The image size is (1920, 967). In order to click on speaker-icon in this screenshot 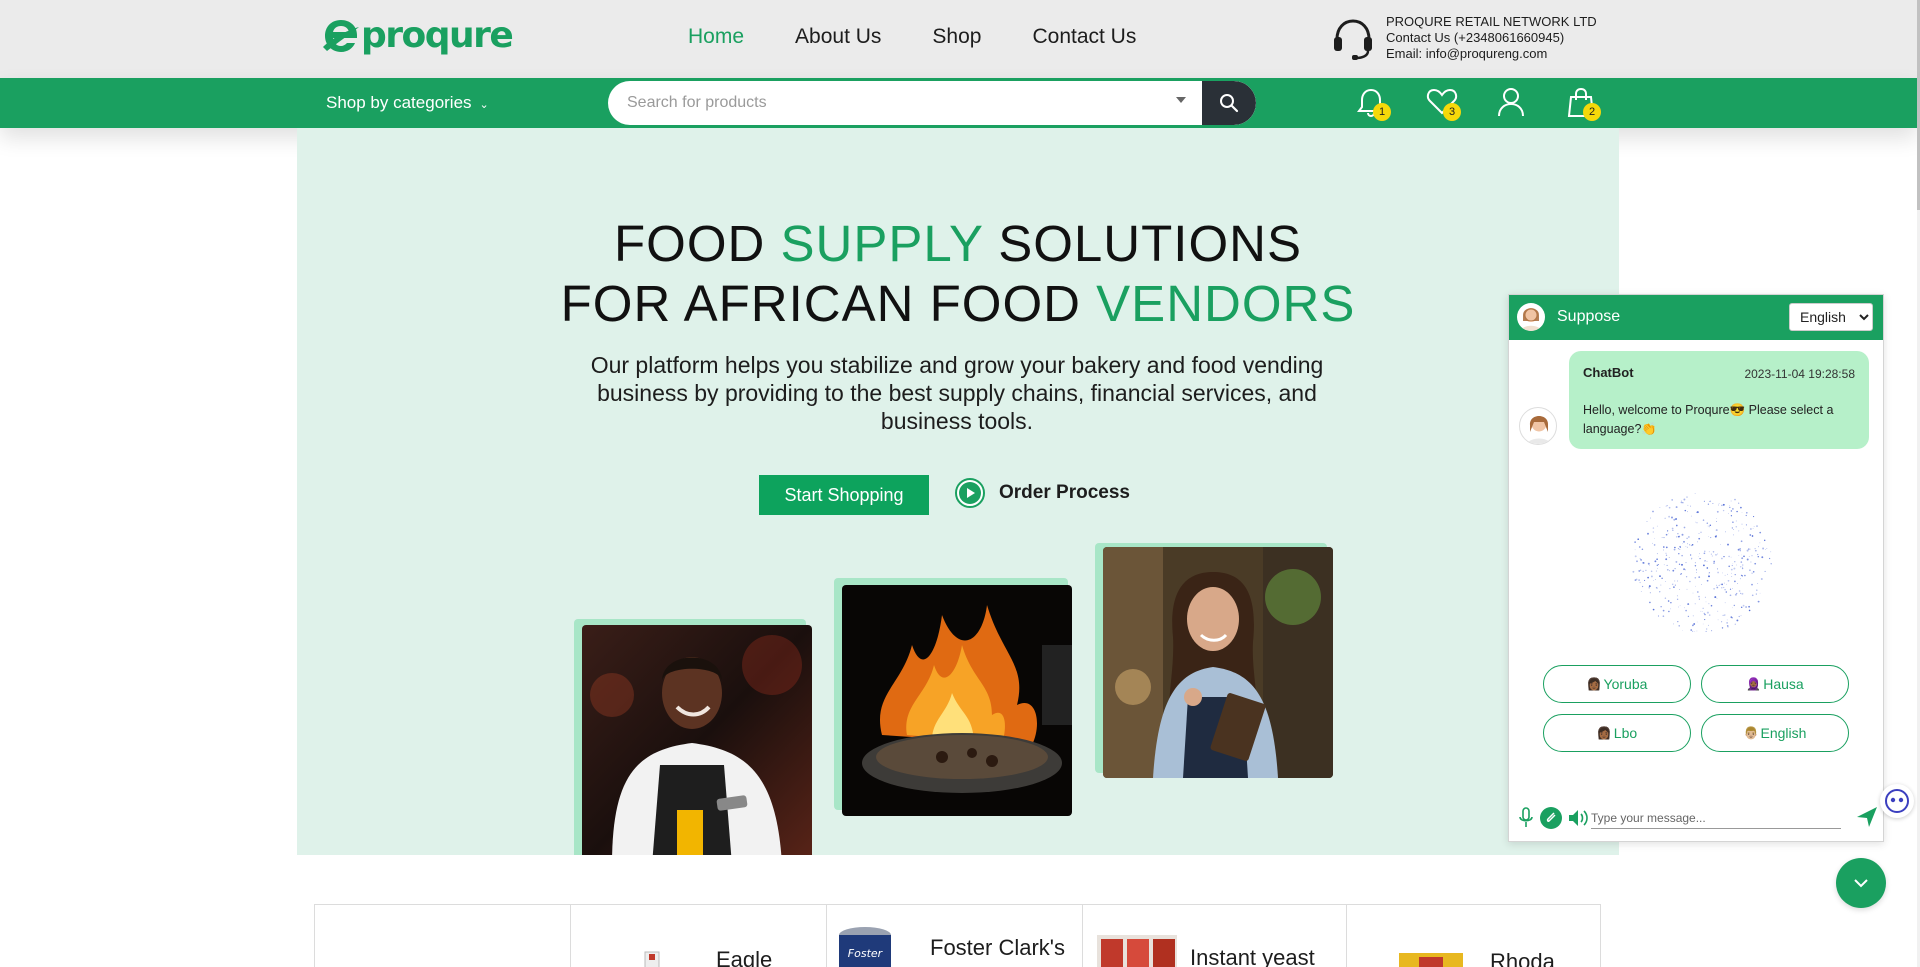, I will do `click(1578, 818)`.